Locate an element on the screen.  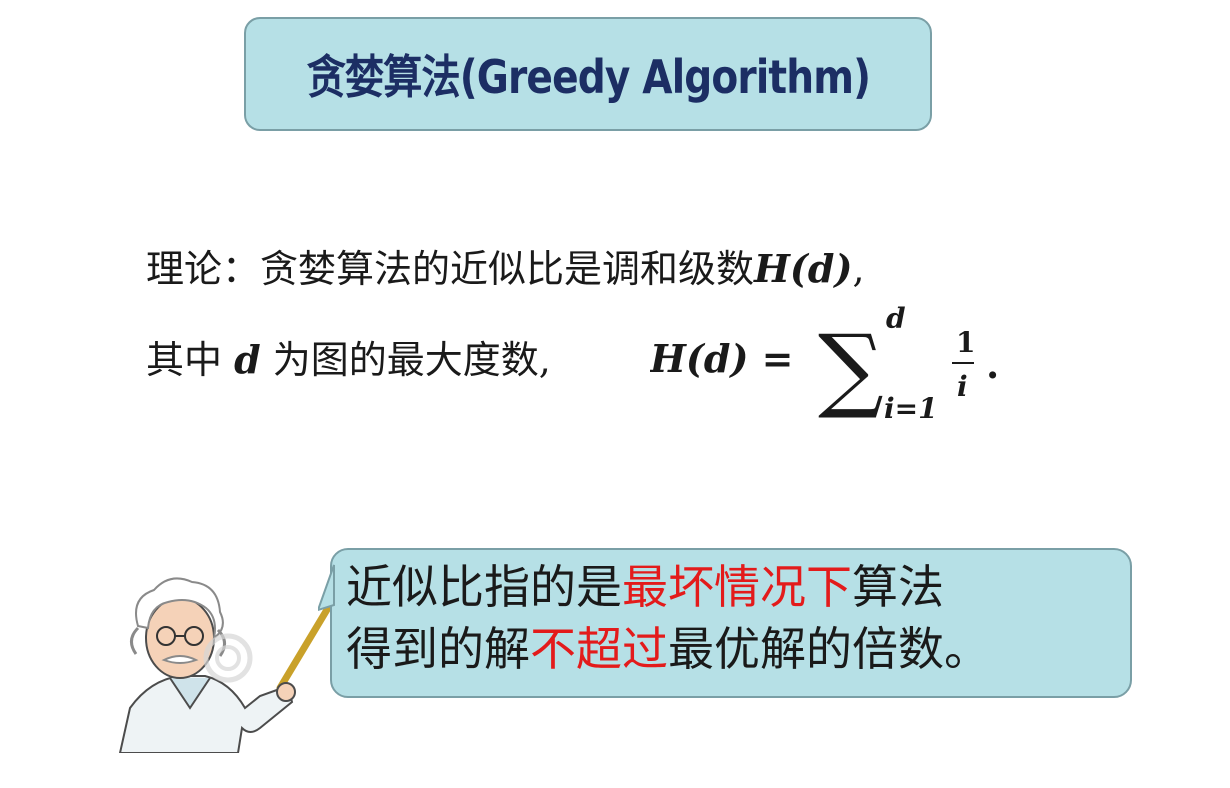
definition-d: d is located at coordinates (247, 359).